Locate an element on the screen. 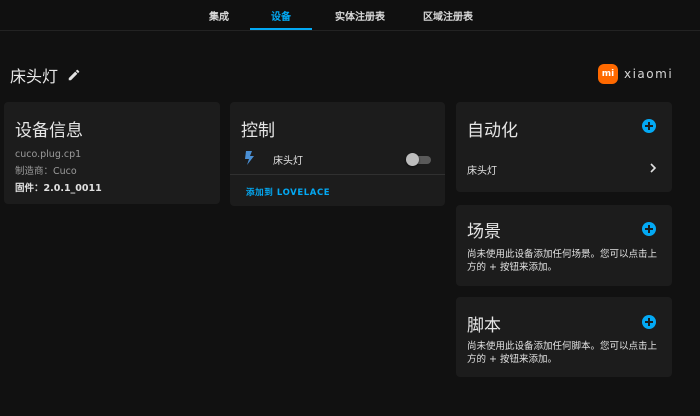 Image resolution: width=700 pixels, height=416 pixels. flash-icon is located at coordinates (249, 158).